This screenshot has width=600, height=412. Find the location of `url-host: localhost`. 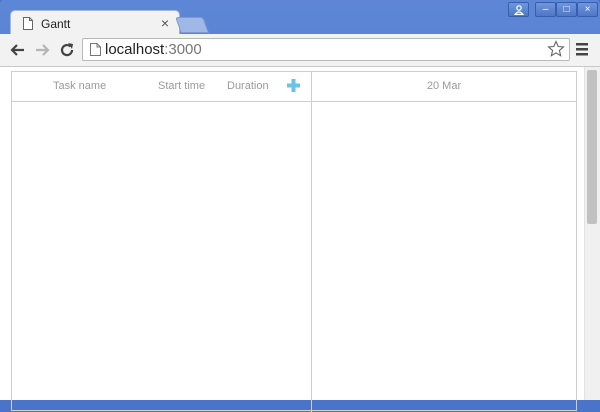

url-host: localhost is located at coordinates (135, 49).